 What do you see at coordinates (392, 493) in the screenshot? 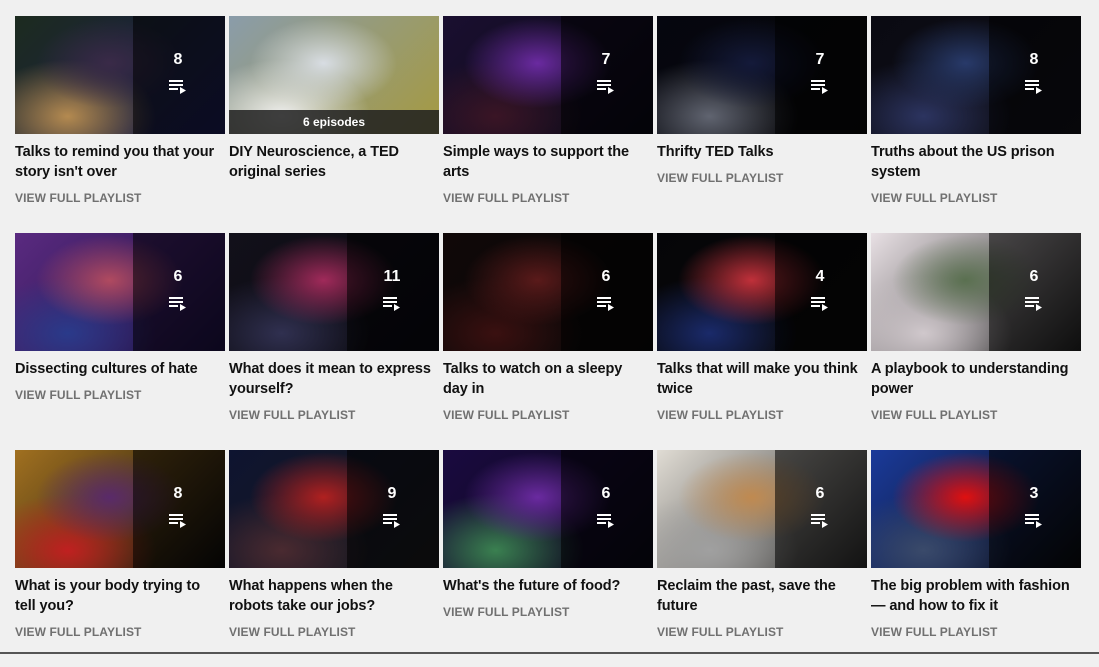
I see `video-count: 9` at bounding box center [392, 493].